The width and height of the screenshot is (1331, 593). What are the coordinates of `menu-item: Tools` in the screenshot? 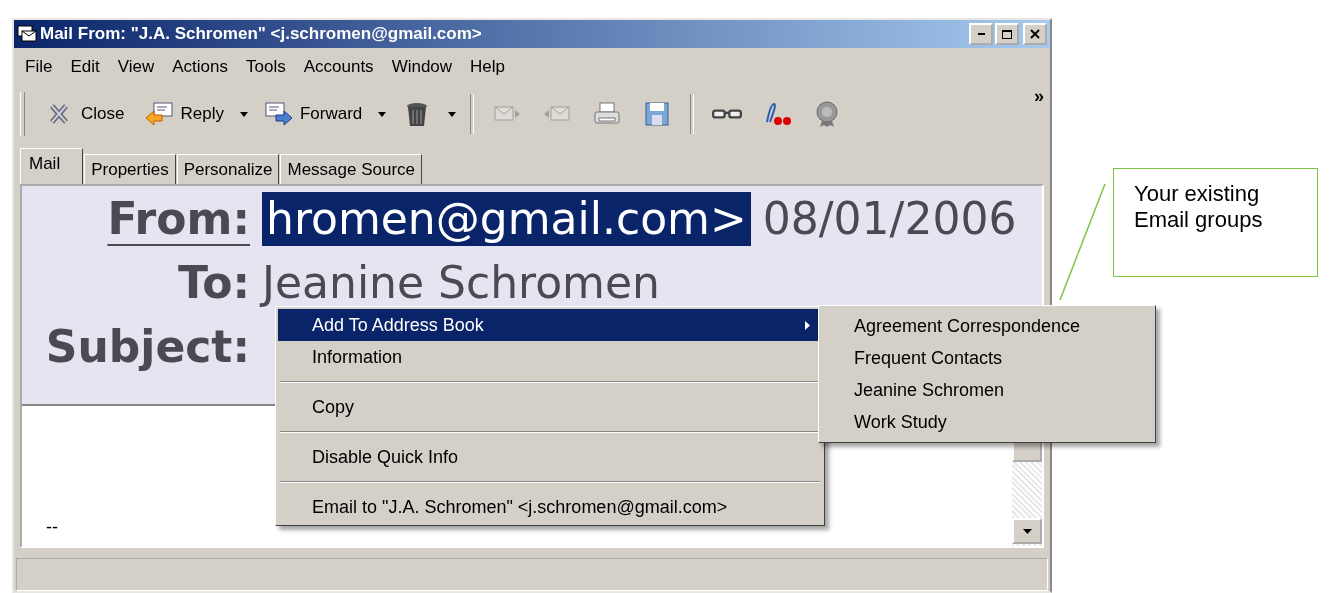 It's located at (266, 67).